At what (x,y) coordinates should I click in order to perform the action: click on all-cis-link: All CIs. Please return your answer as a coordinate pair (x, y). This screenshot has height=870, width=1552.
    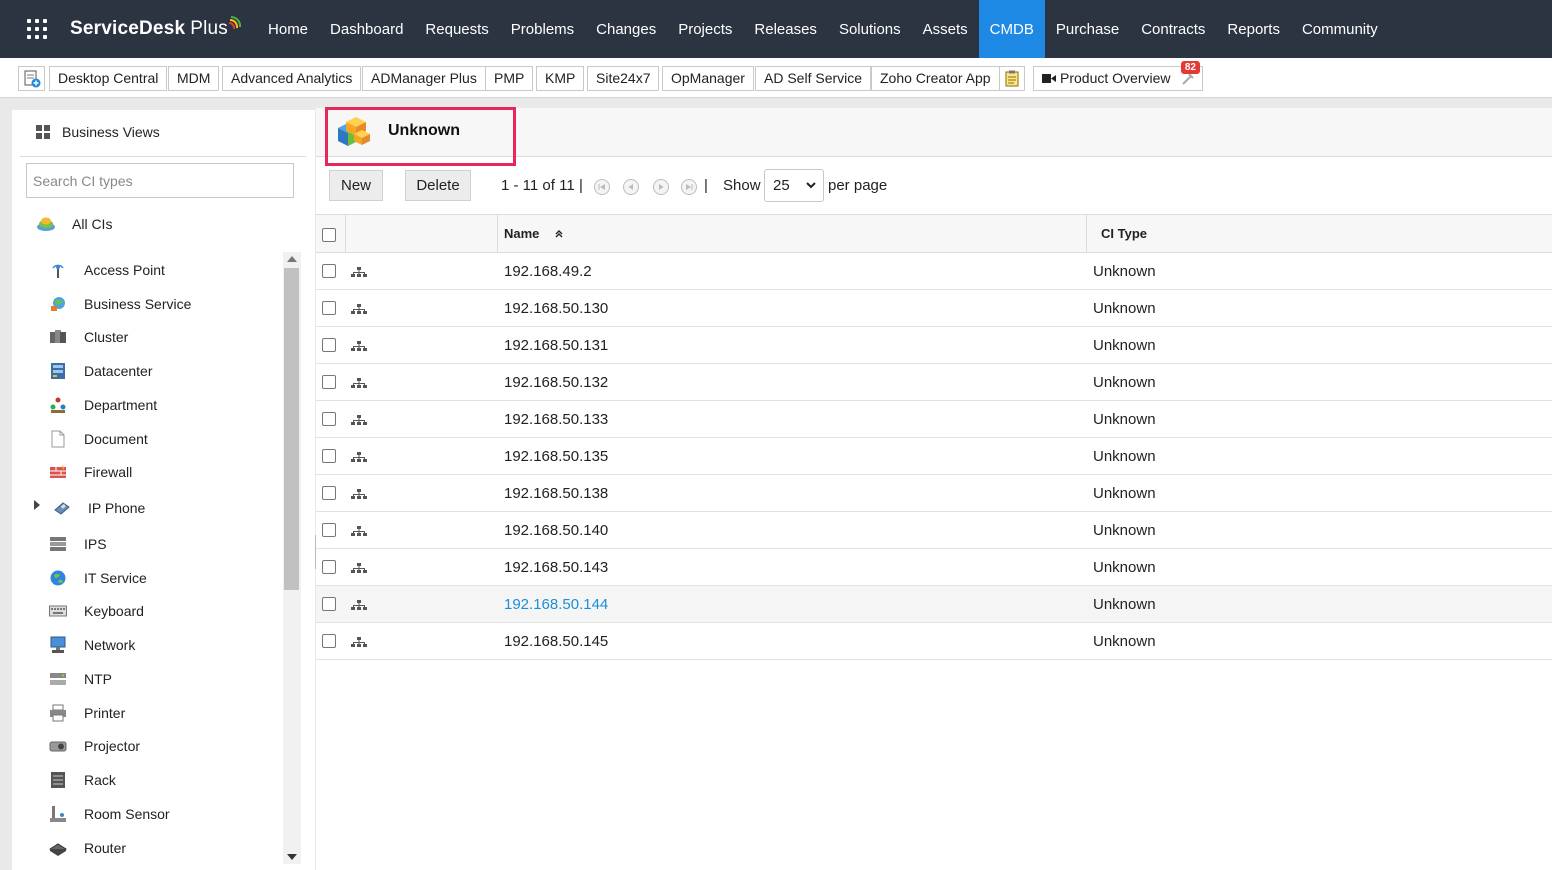
    Looking at the image, I should click on (74, 224).